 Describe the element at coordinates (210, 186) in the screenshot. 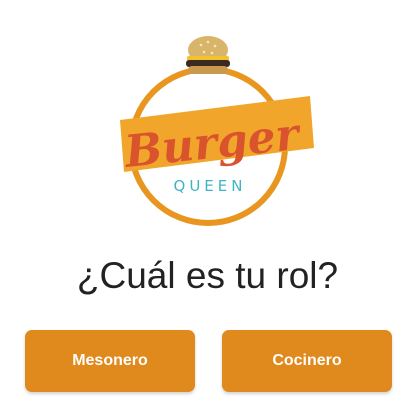

I see `logo-brand-sub: QUEEN` at that location.